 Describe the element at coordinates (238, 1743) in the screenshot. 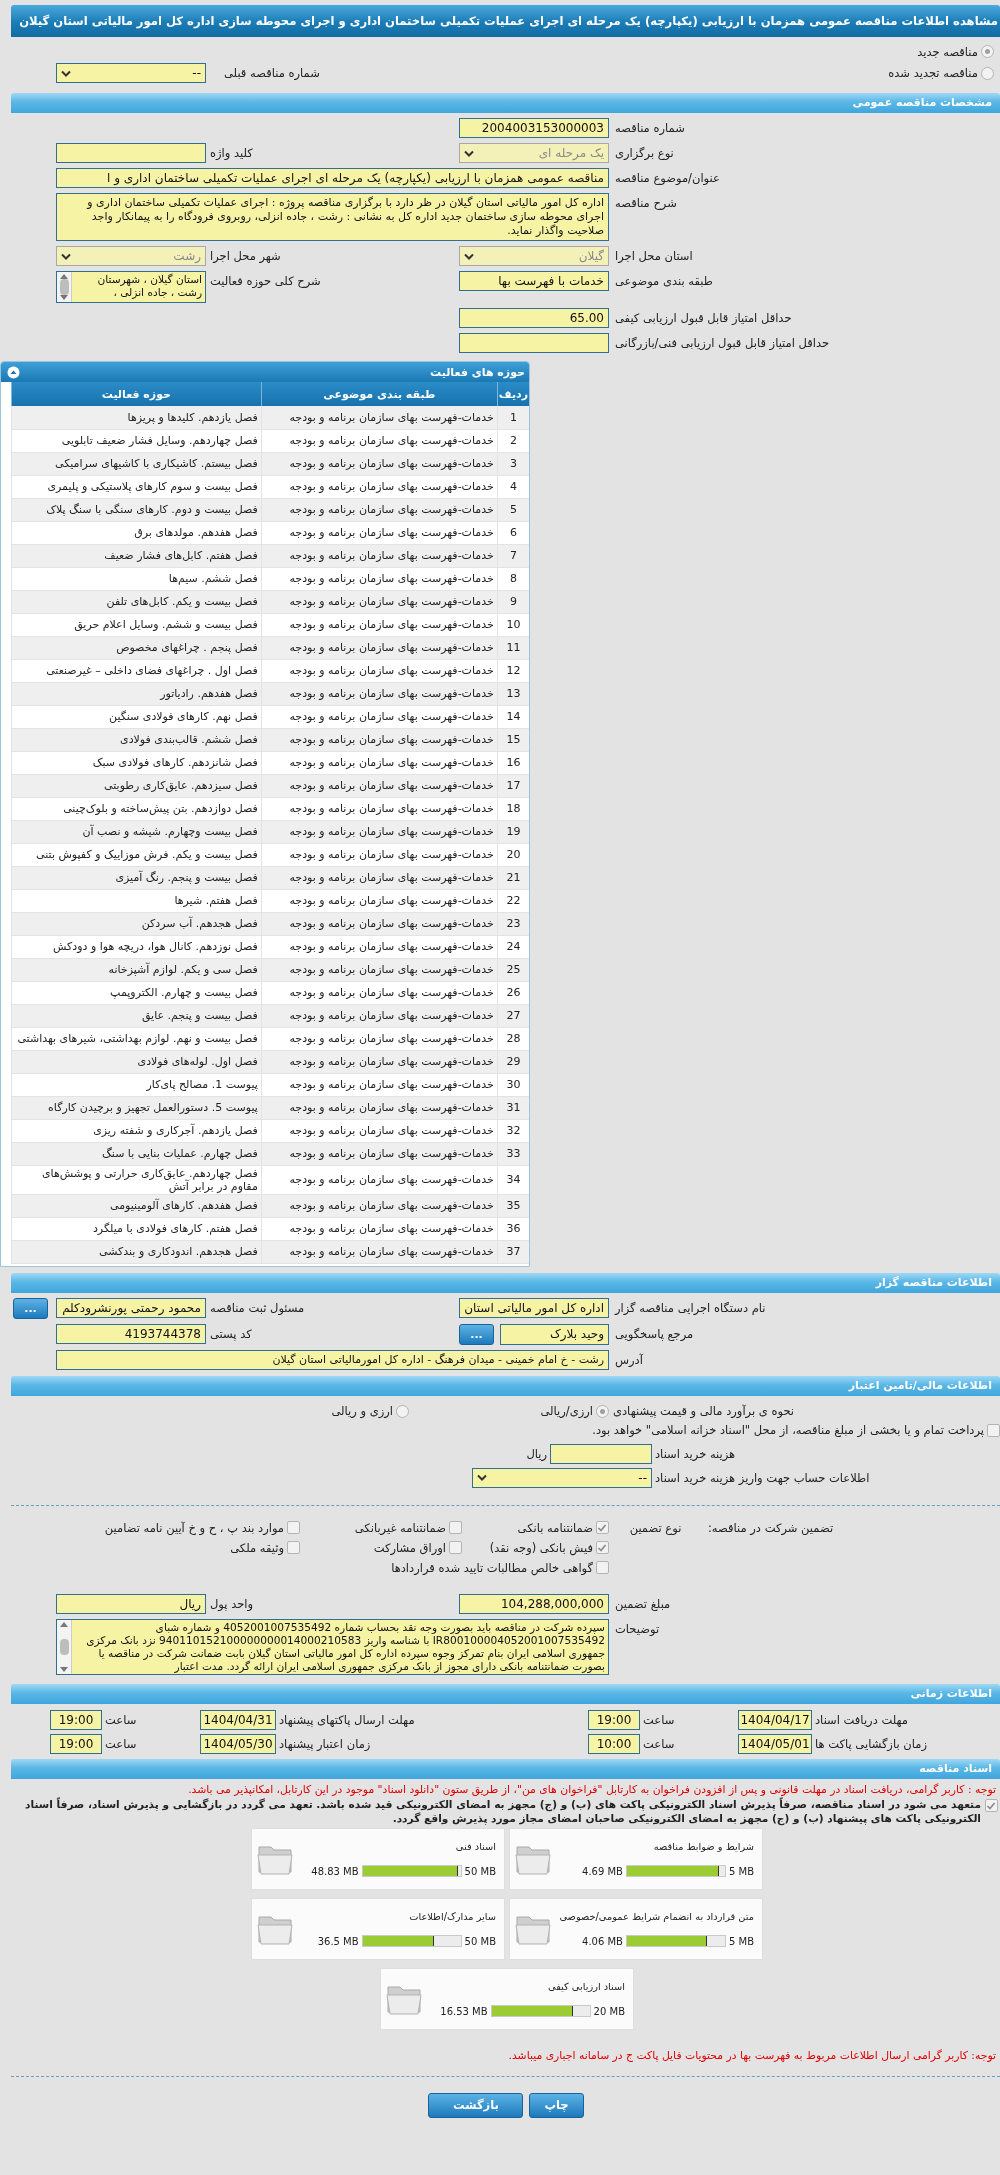

I see `date-field: 1404/05/30` at that location.